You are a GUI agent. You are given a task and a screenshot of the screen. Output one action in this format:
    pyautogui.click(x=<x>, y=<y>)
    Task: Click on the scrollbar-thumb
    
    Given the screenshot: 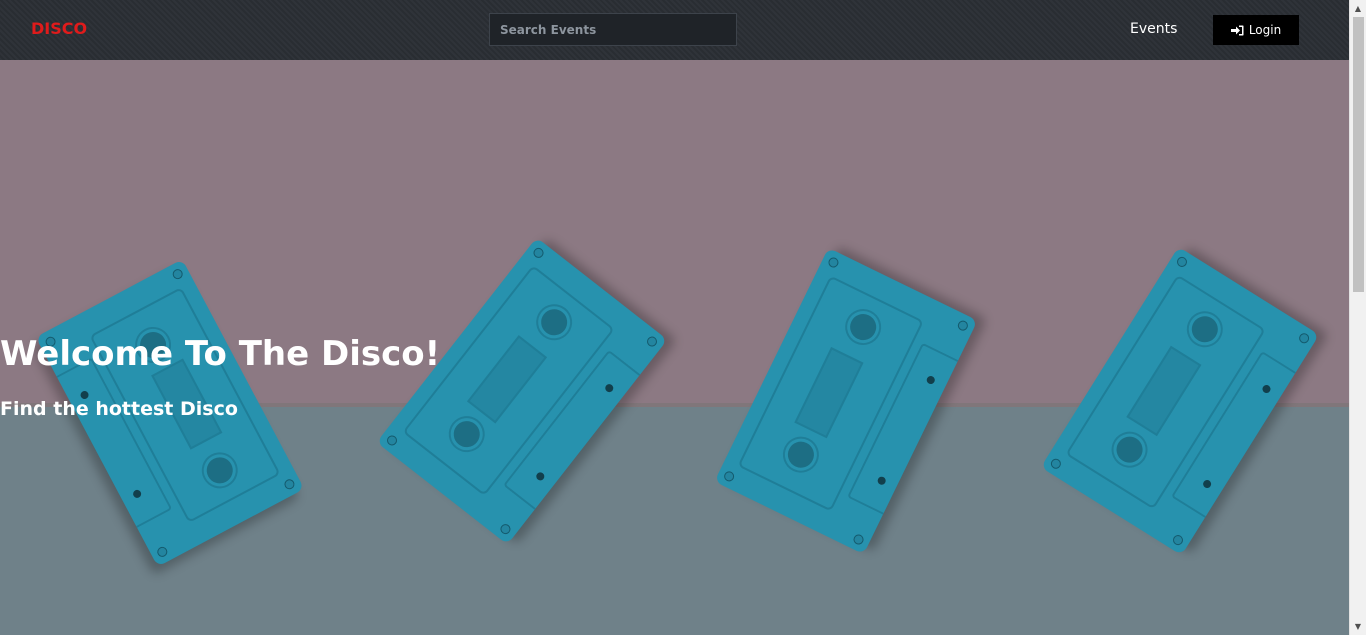 What is the action you would take?
    pyautogui.click(x=1358, y=154)
    